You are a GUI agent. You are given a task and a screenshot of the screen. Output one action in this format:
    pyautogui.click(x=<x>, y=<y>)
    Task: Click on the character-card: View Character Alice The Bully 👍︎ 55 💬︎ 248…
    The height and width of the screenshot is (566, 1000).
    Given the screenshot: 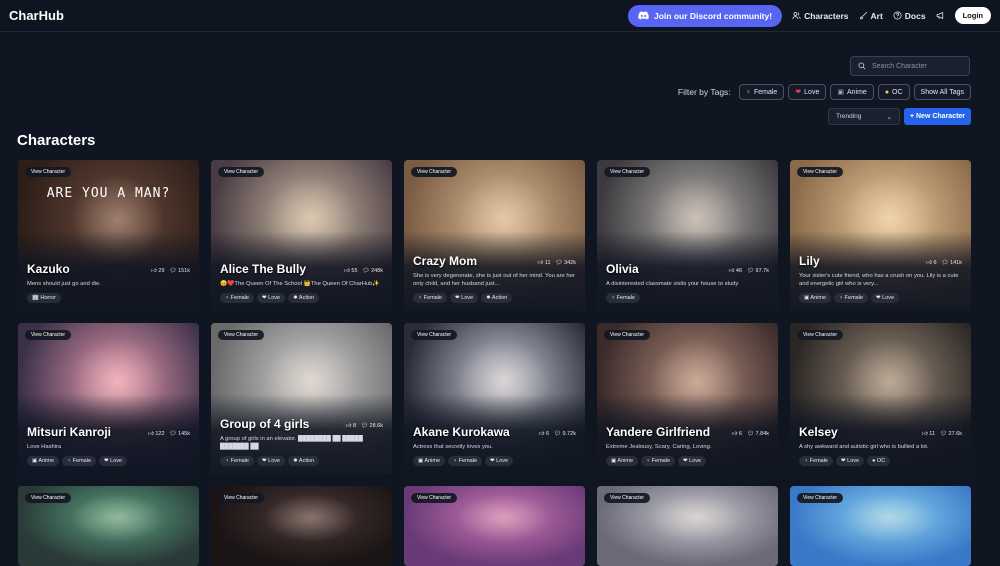 What is the action you would take?
    pyautogui.click(x=301, y=235)
    